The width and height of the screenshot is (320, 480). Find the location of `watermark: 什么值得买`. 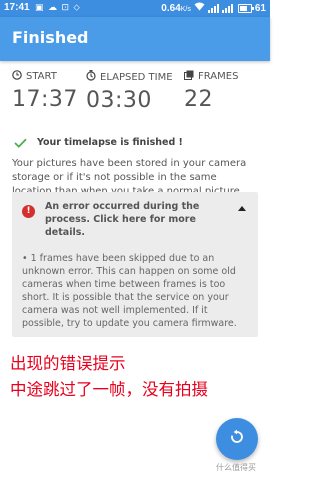

watermark: 什么值得买 is located at coordinates (236, 467).